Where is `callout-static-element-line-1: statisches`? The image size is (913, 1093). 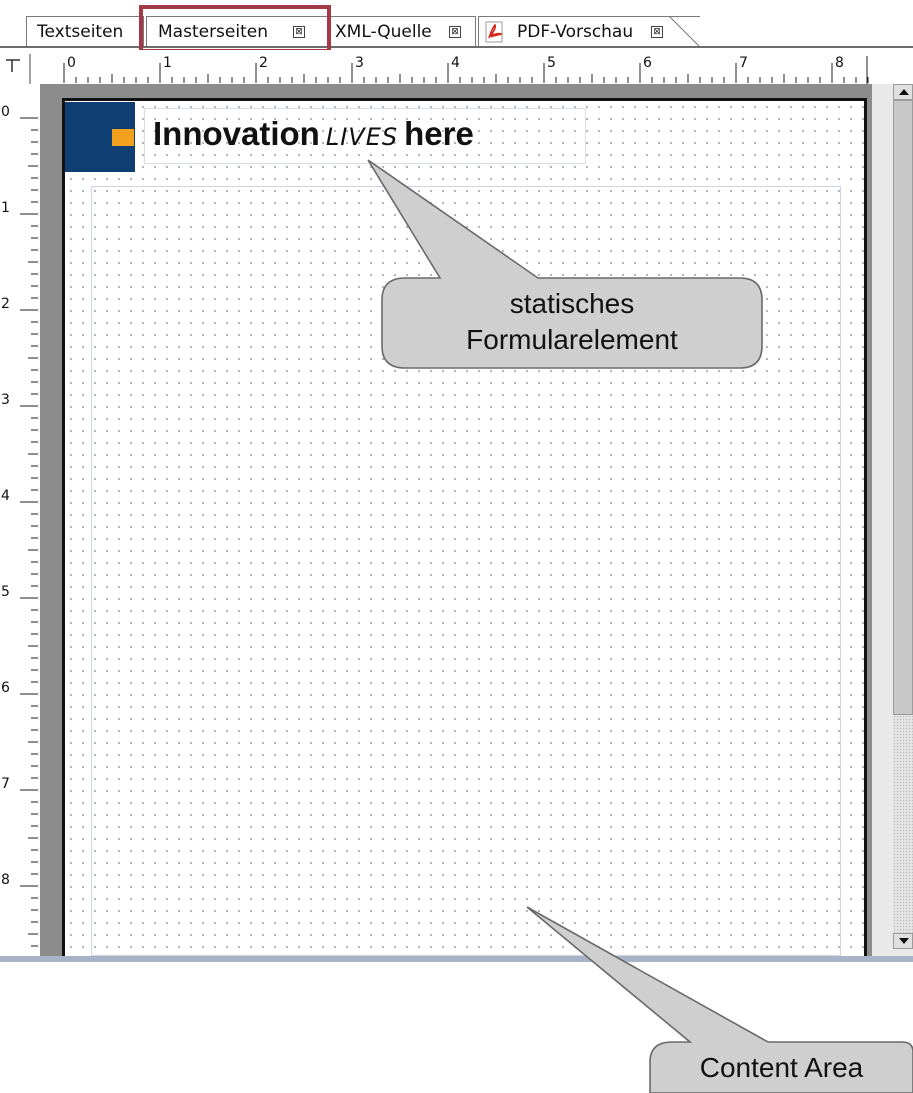 callout-static-element-line-1: statisches is located at coordinates (572, 303).